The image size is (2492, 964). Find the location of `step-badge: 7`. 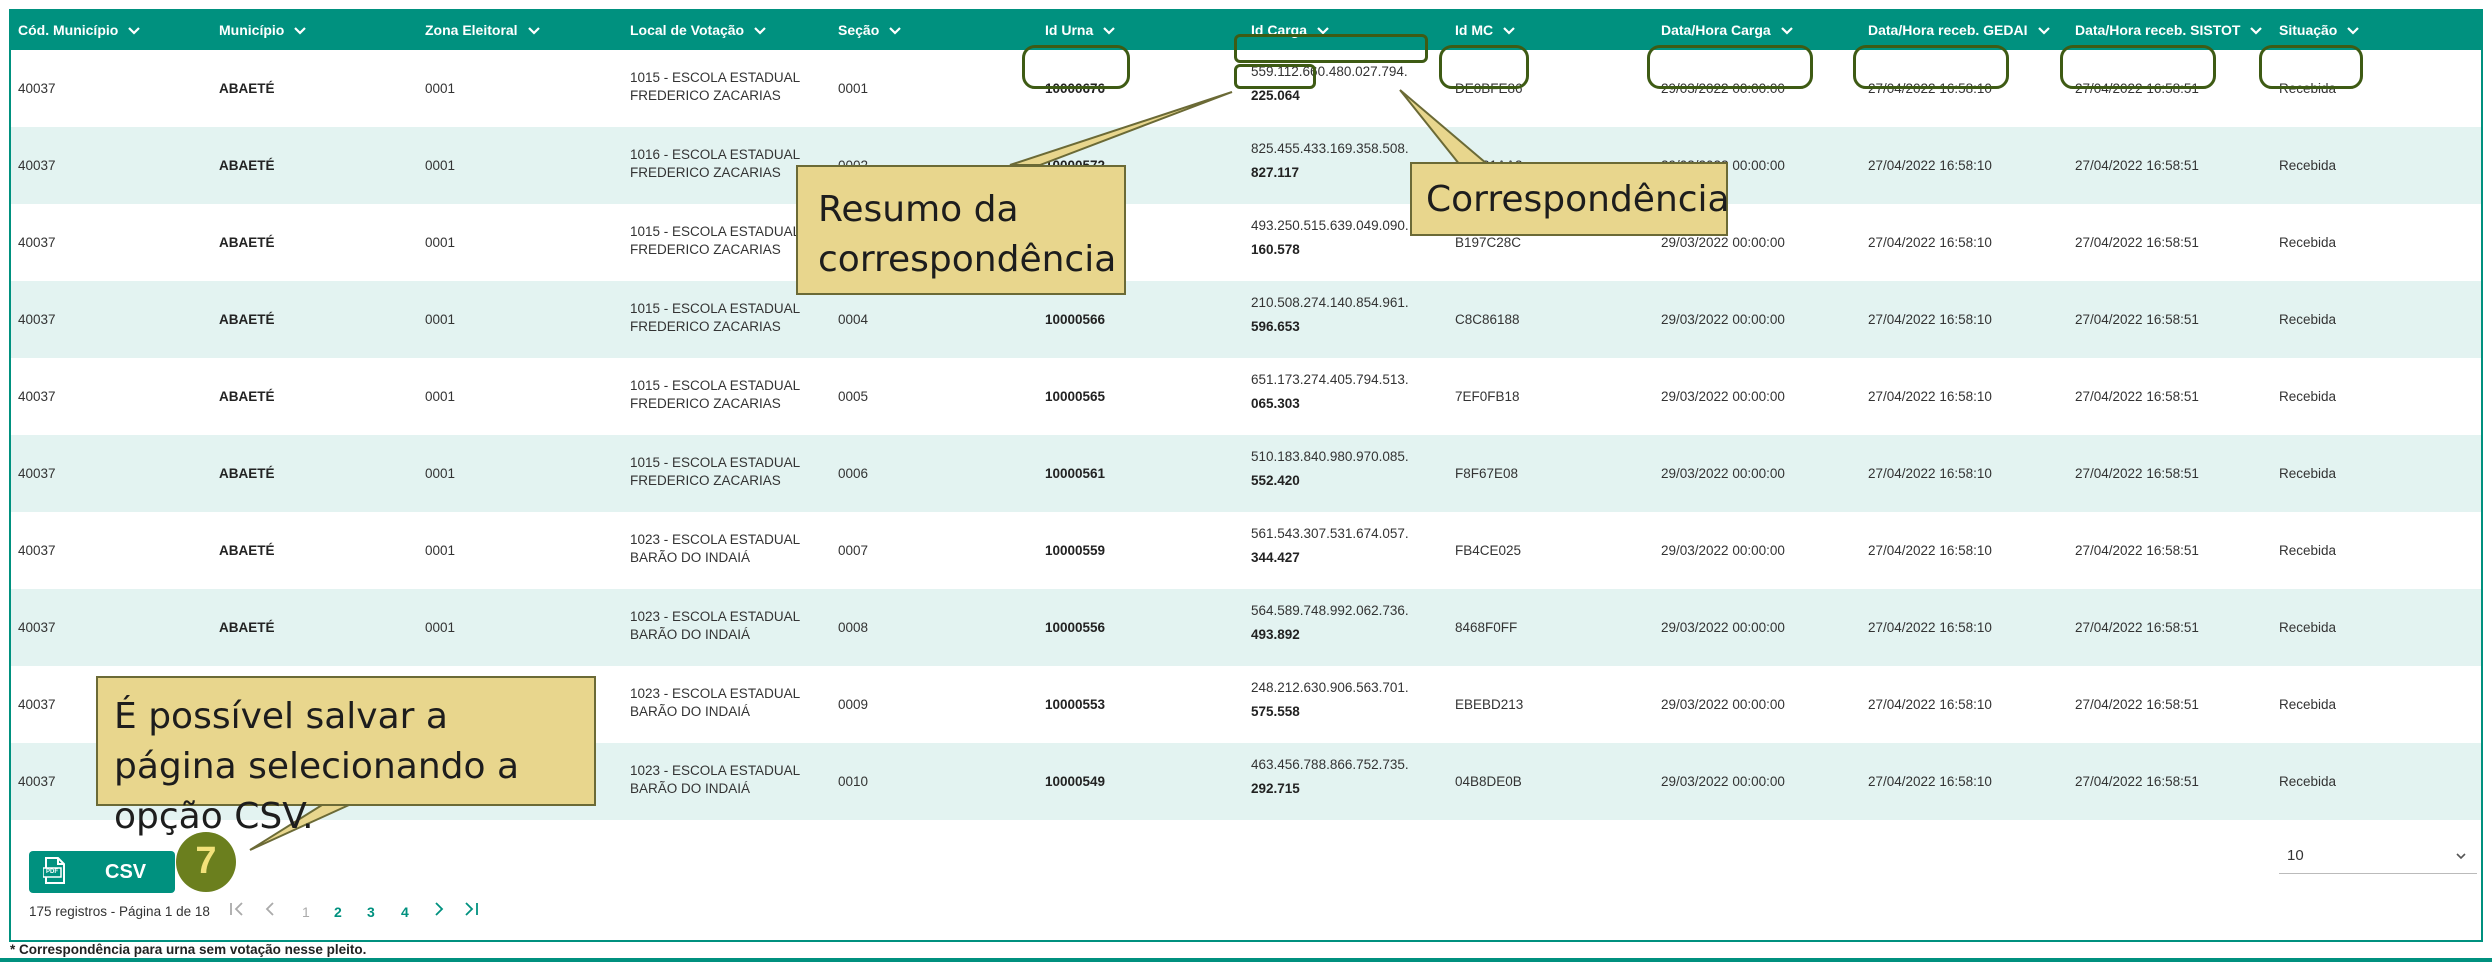

step-badge: 7 is located at coordinates (206, 862).